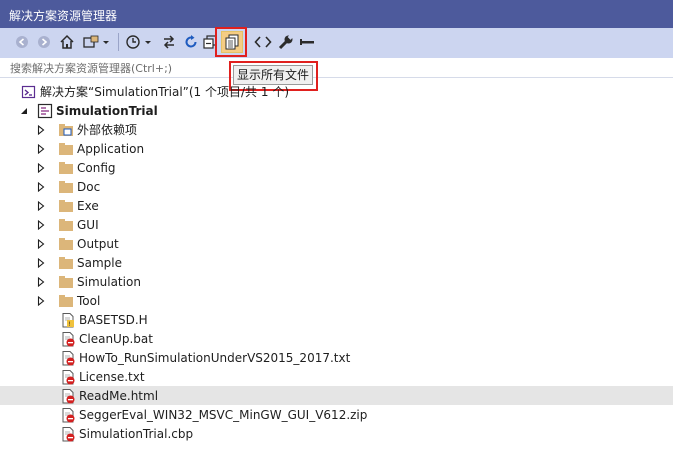  Describe the element at coordinates (336, 110) in the screenshot. I see `project-row: SimulationTrial` at that location.